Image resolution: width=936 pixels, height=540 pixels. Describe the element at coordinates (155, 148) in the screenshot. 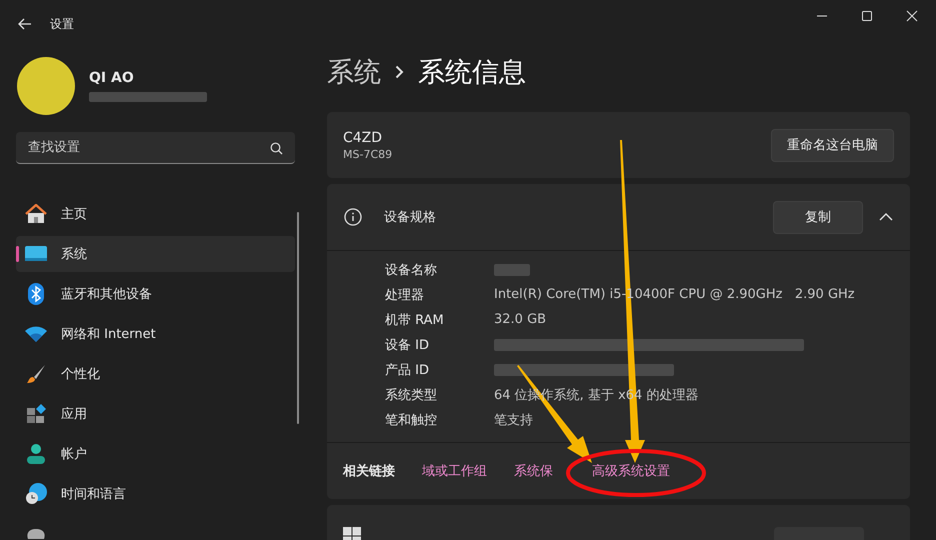

I see `search-field: 查找设置` at that location.